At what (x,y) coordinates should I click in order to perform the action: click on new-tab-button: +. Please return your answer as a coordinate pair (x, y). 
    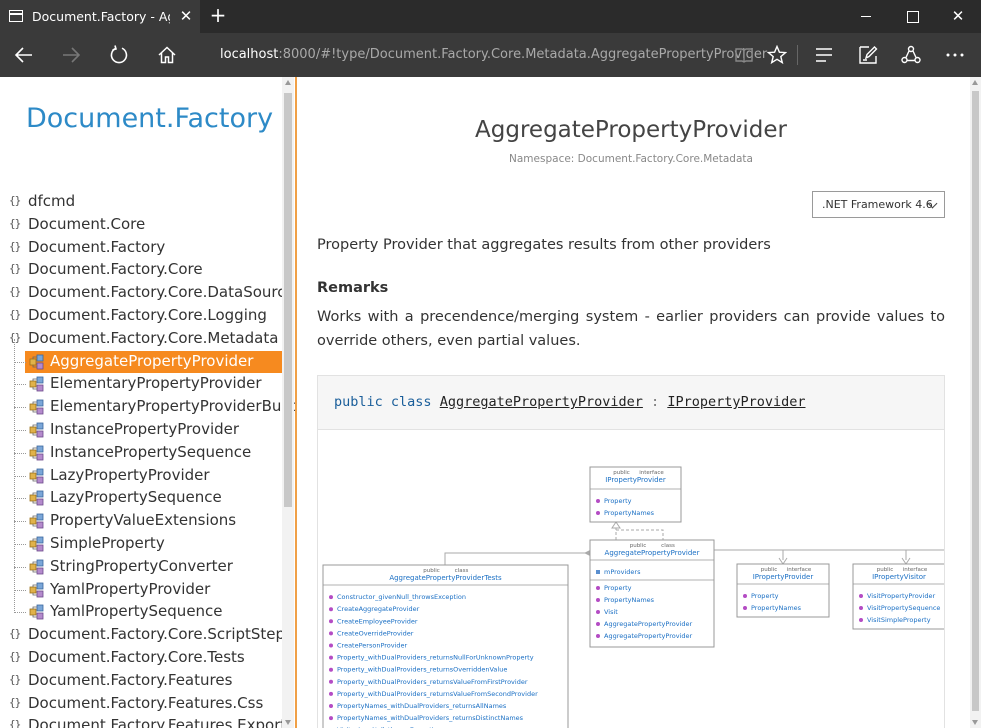
    Looking at the image, I should click on (218, 16).